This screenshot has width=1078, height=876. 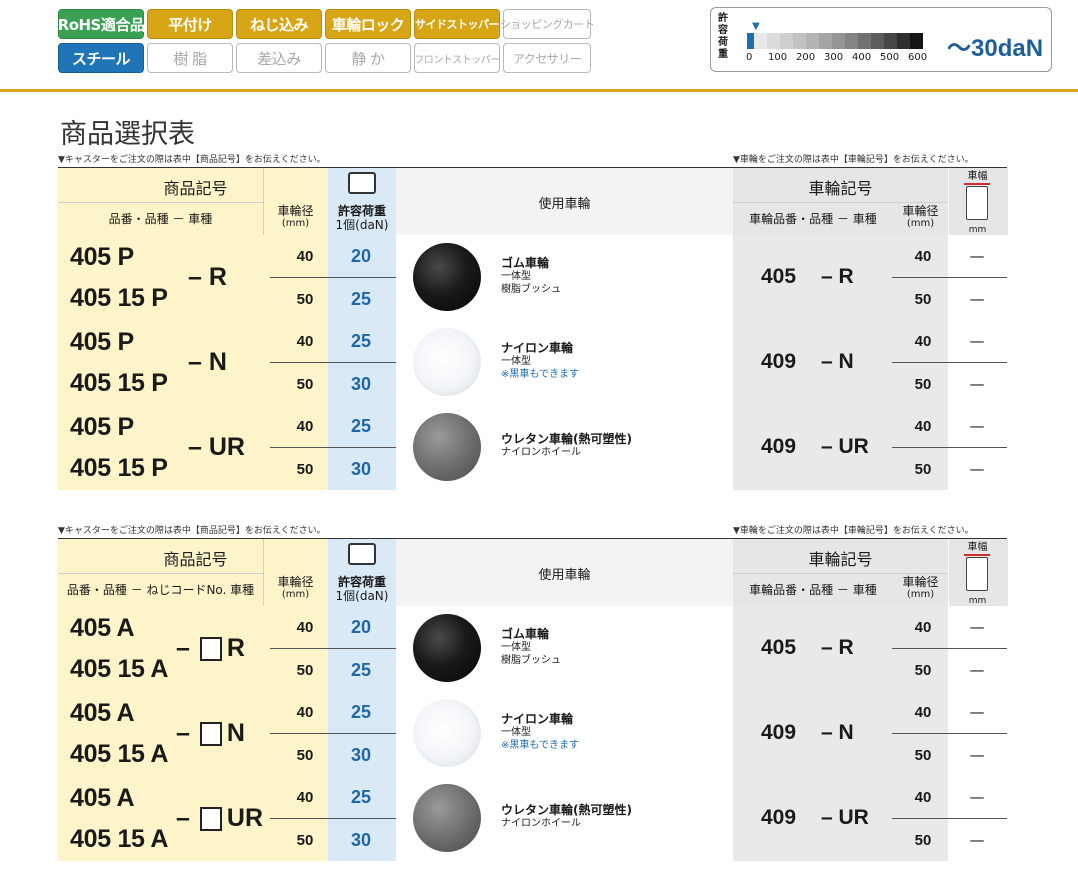 I want to click on urethane-wheel-image, so click(x=447, y=447).